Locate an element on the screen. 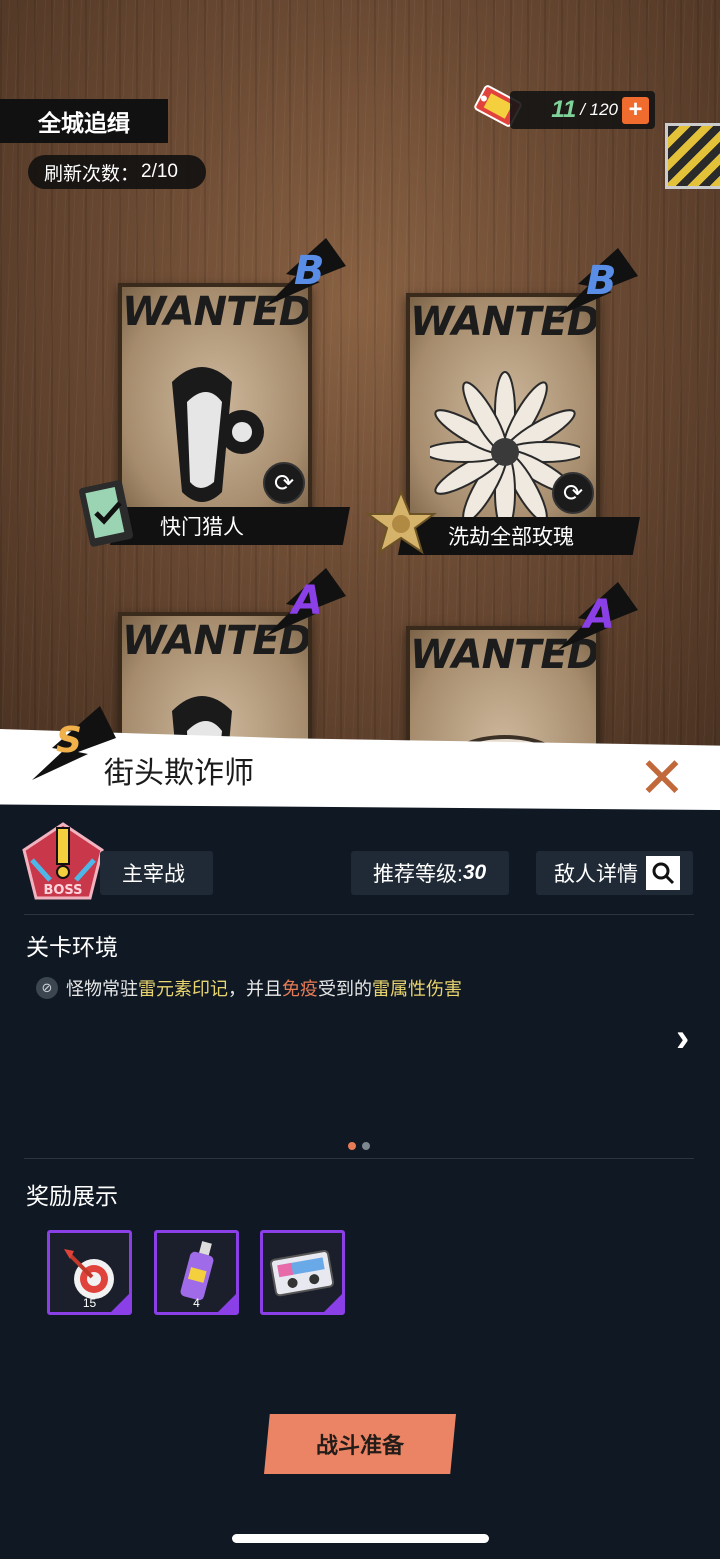 The width and height of the screenshot is (720, 1559). page-title: 全城追缉 is located at coordinates (84, 121).